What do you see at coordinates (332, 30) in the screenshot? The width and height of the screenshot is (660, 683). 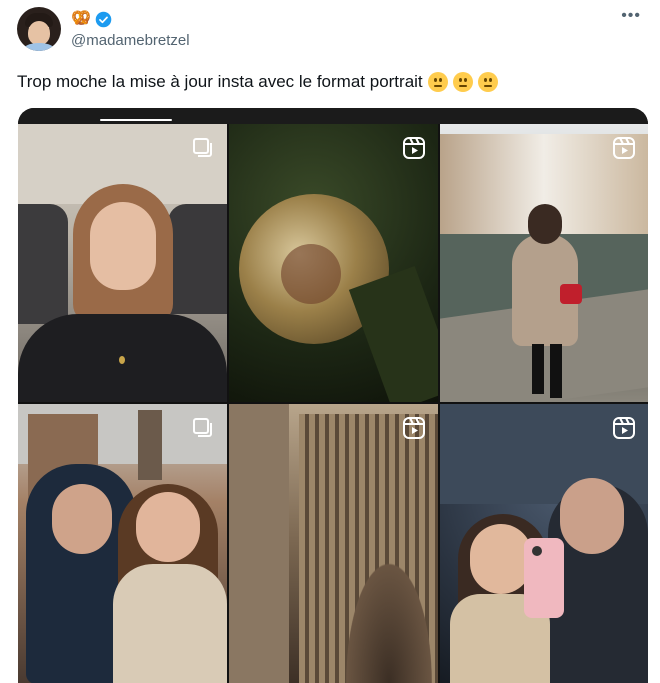 I see `tweet-header: 🥨 @madamebretzel •••` at bounding box center [332, 30].